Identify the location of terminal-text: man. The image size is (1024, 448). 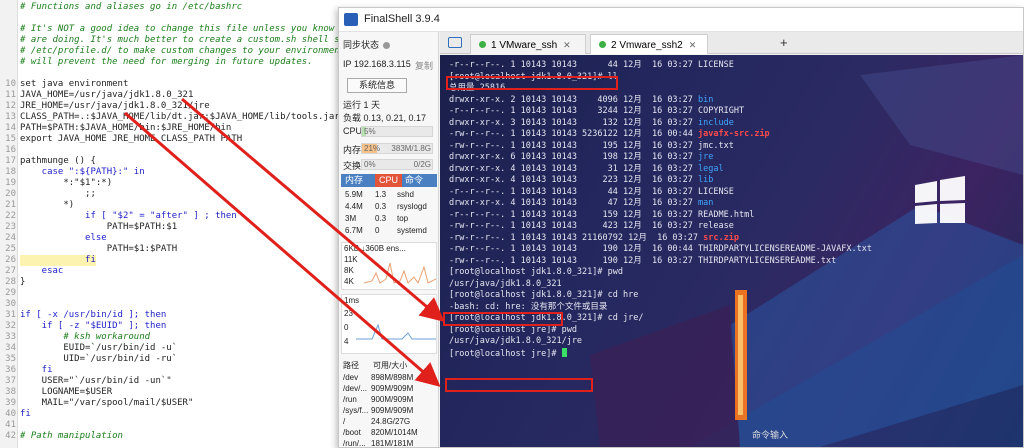
(706, 203).